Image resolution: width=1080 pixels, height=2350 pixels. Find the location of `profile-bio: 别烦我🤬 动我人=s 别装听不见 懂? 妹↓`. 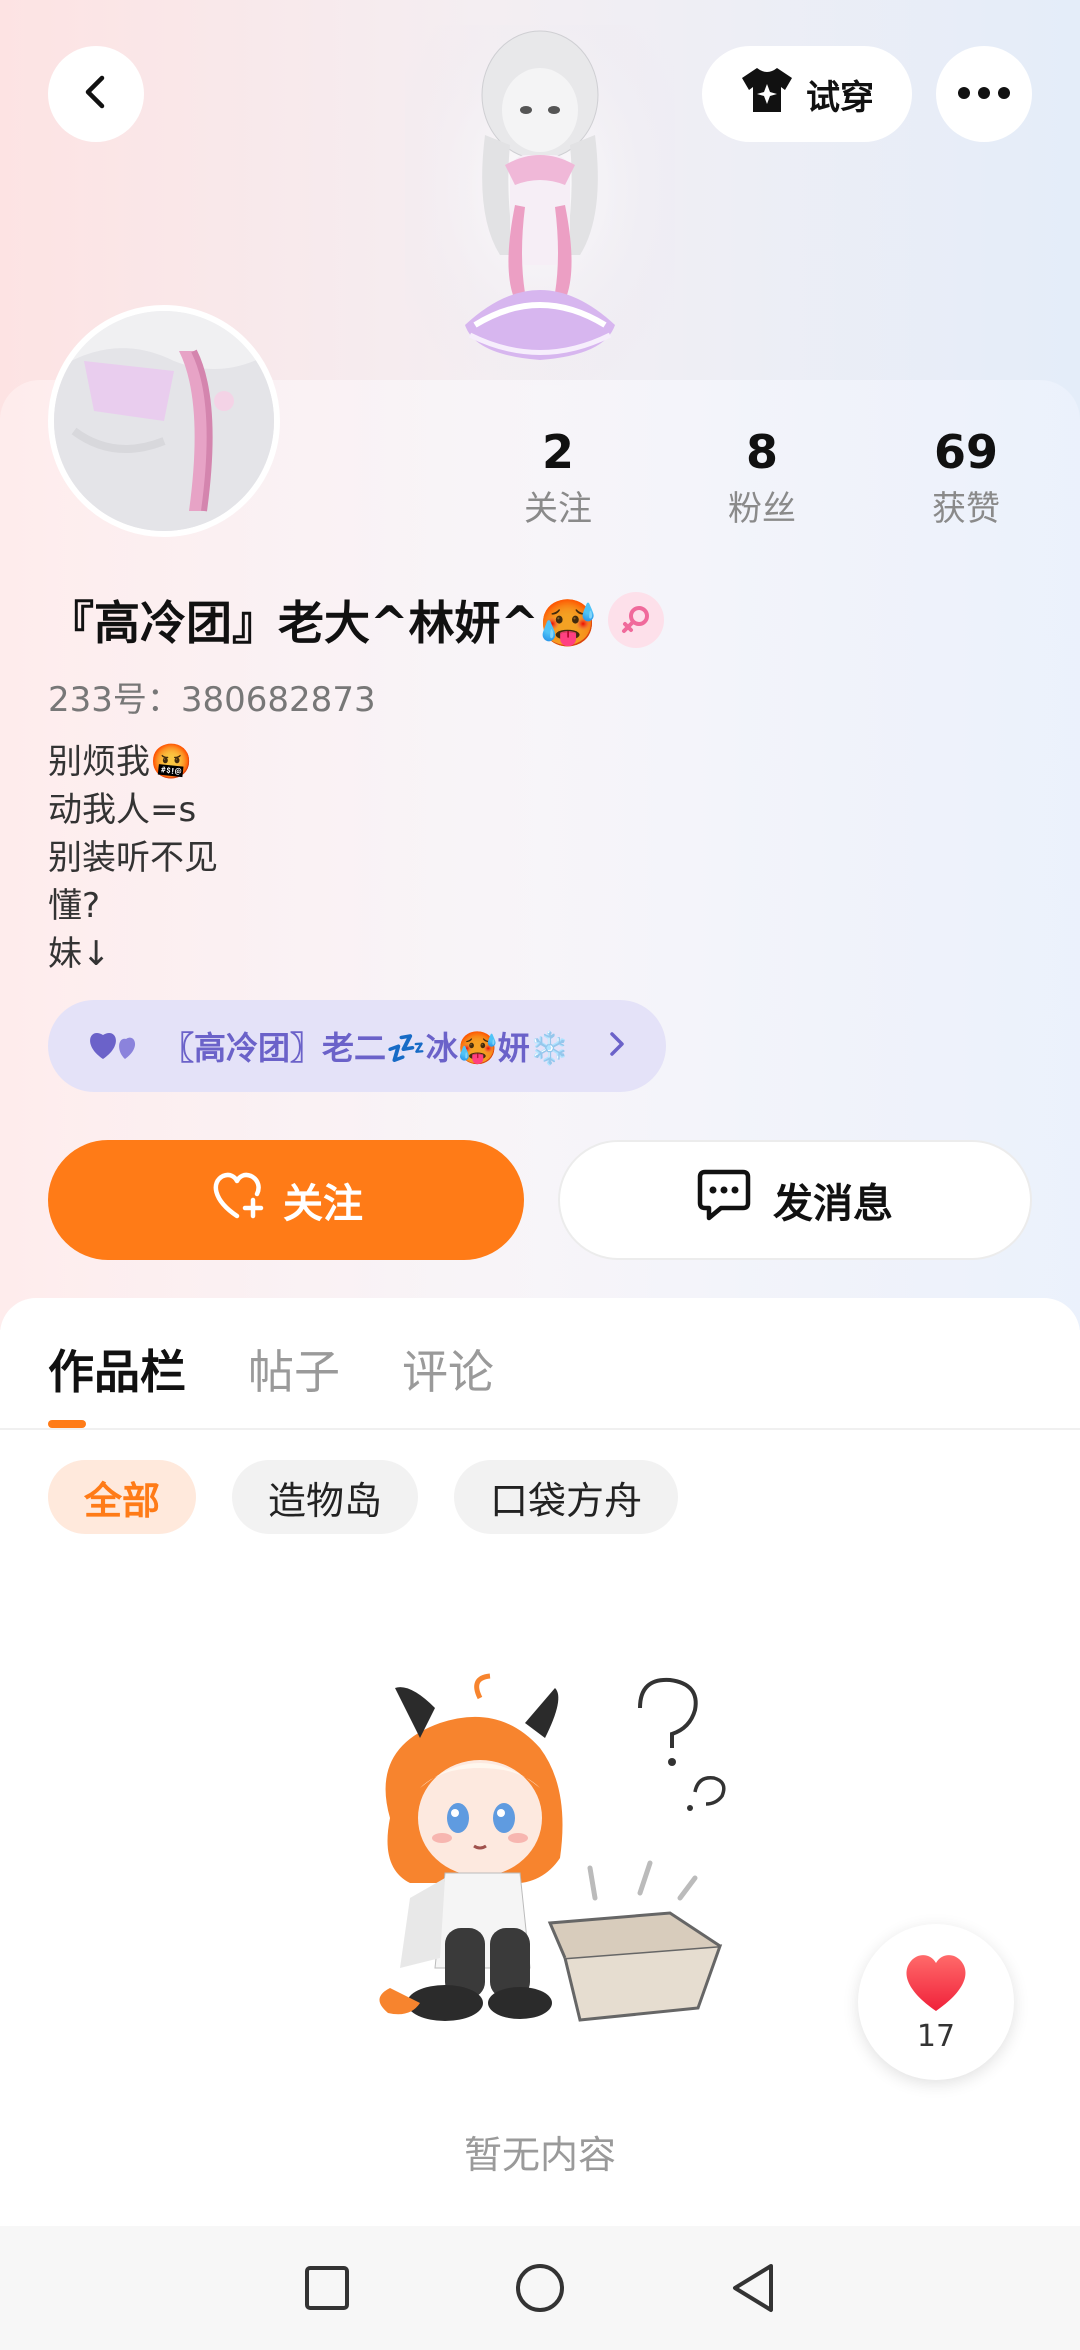

profile-bio: 别烦我🤬 动我人=s 别装听不见 懂? 妹↓ is located at coordinates (133, 858).